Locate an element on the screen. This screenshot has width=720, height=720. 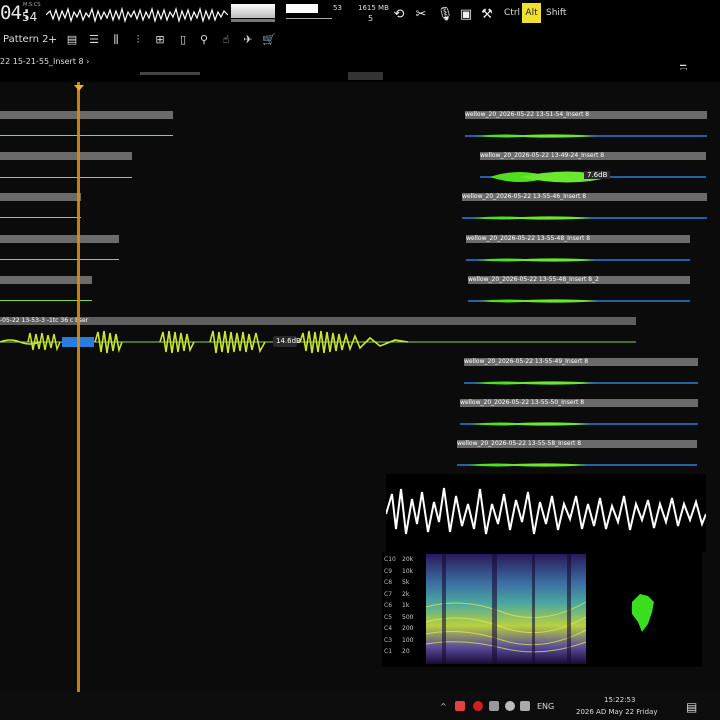
mixer-icon: ▤ is located at coordinates (72, 40).